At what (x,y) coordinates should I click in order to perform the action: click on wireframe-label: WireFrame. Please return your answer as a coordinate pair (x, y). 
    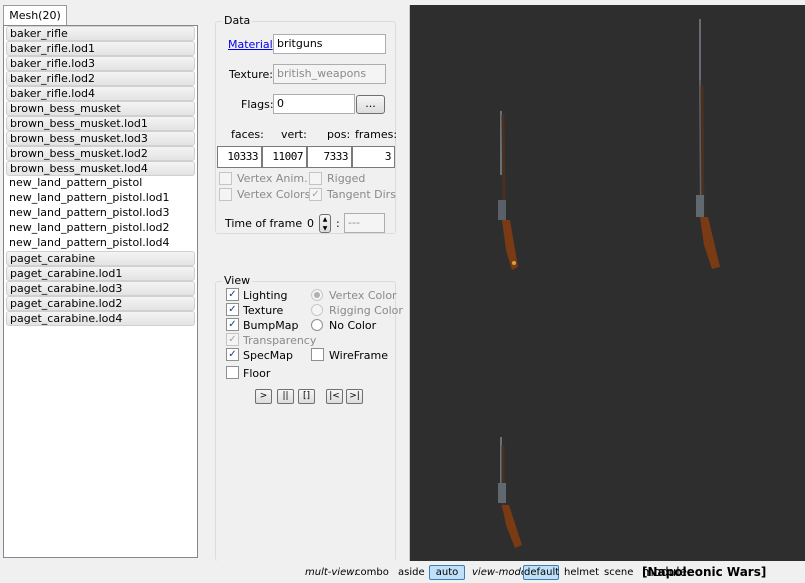
    Looking at the image, I should click on (359, 355).